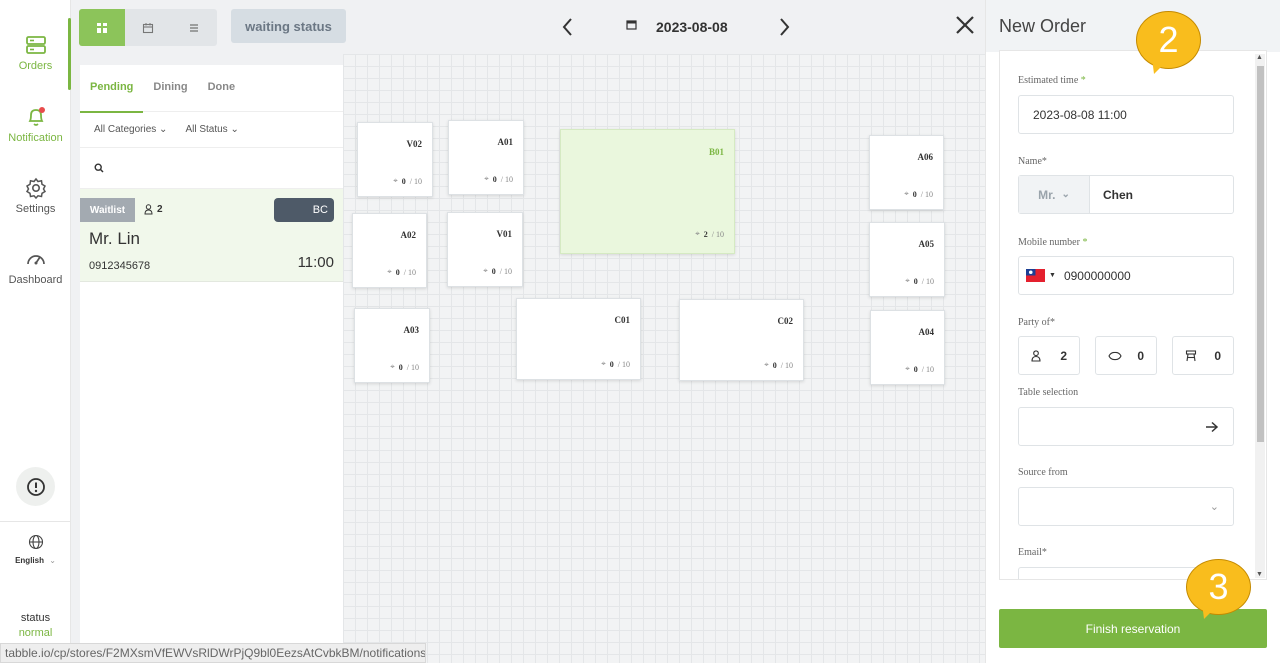 The width and height of the screenshot is (1280, 663). I want to click on form-scrollbar: ▲ ▼, so click(1260, 316).